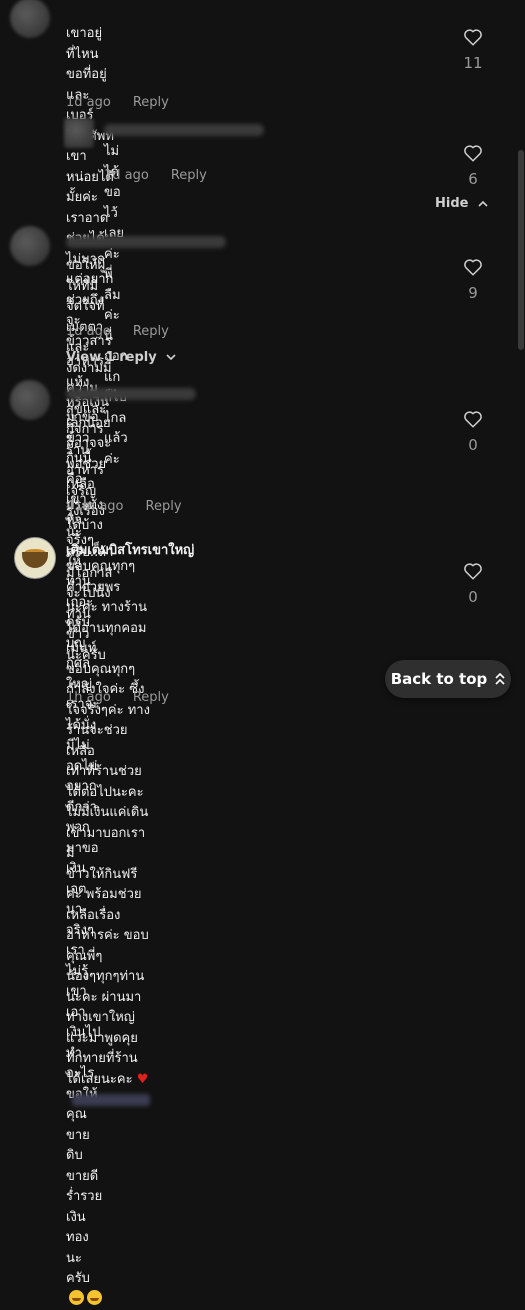  I want to click on chevron-up-icon, so click(483, 203).